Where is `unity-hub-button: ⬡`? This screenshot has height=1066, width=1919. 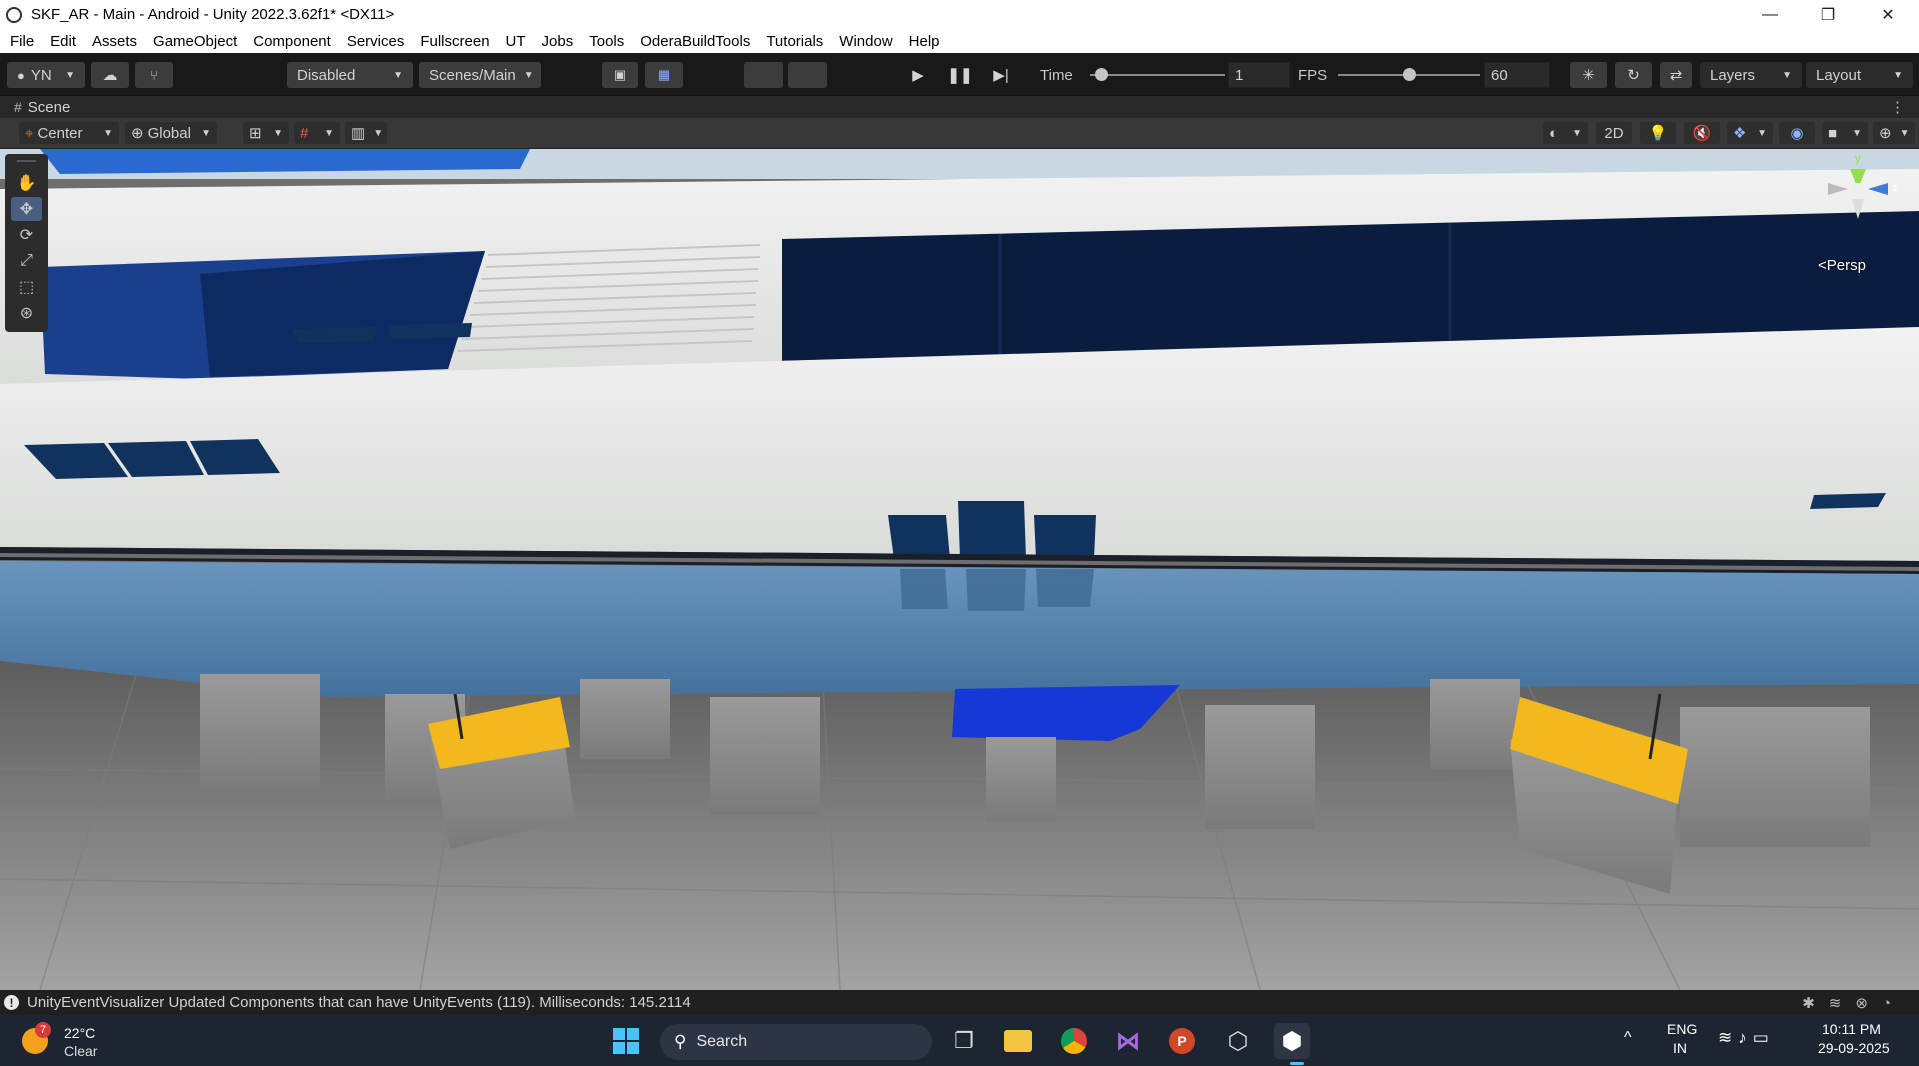
unity-hub-button: ⬡ is located at coordinates (1238, 1041).